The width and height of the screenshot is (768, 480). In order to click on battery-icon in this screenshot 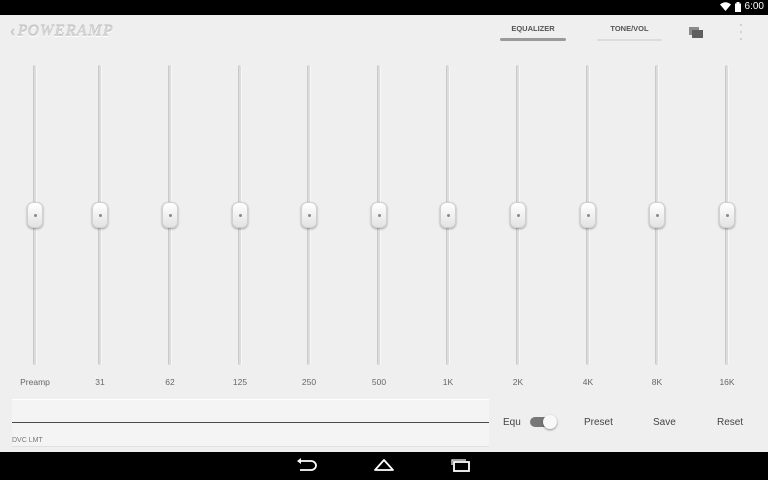, I will do `click(737, 6)`.